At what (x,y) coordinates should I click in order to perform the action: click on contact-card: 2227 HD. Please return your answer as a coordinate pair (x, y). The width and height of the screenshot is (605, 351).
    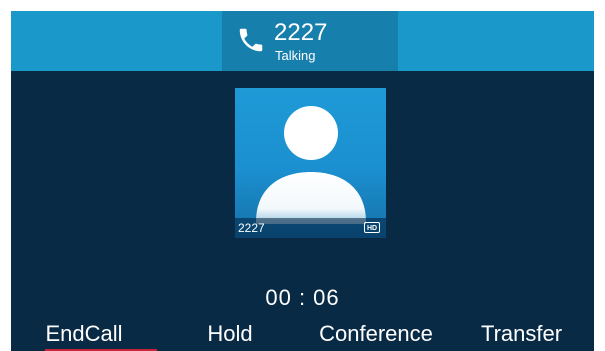
    Looking at the image, I should click on (310, 163).